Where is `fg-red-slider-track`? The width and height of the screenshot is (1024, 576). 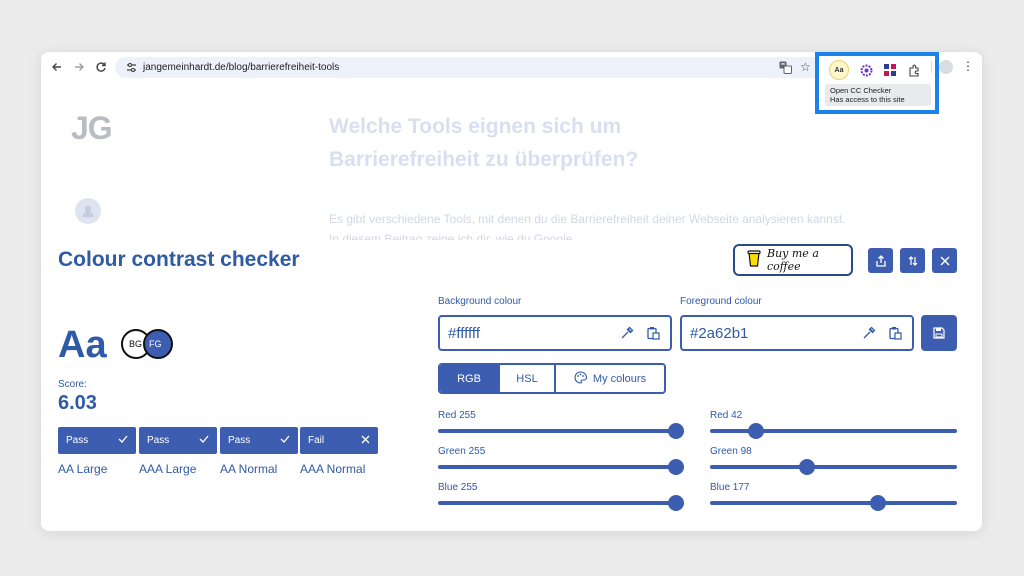 fg-red-slider-track is located at coordinates (833, 431).